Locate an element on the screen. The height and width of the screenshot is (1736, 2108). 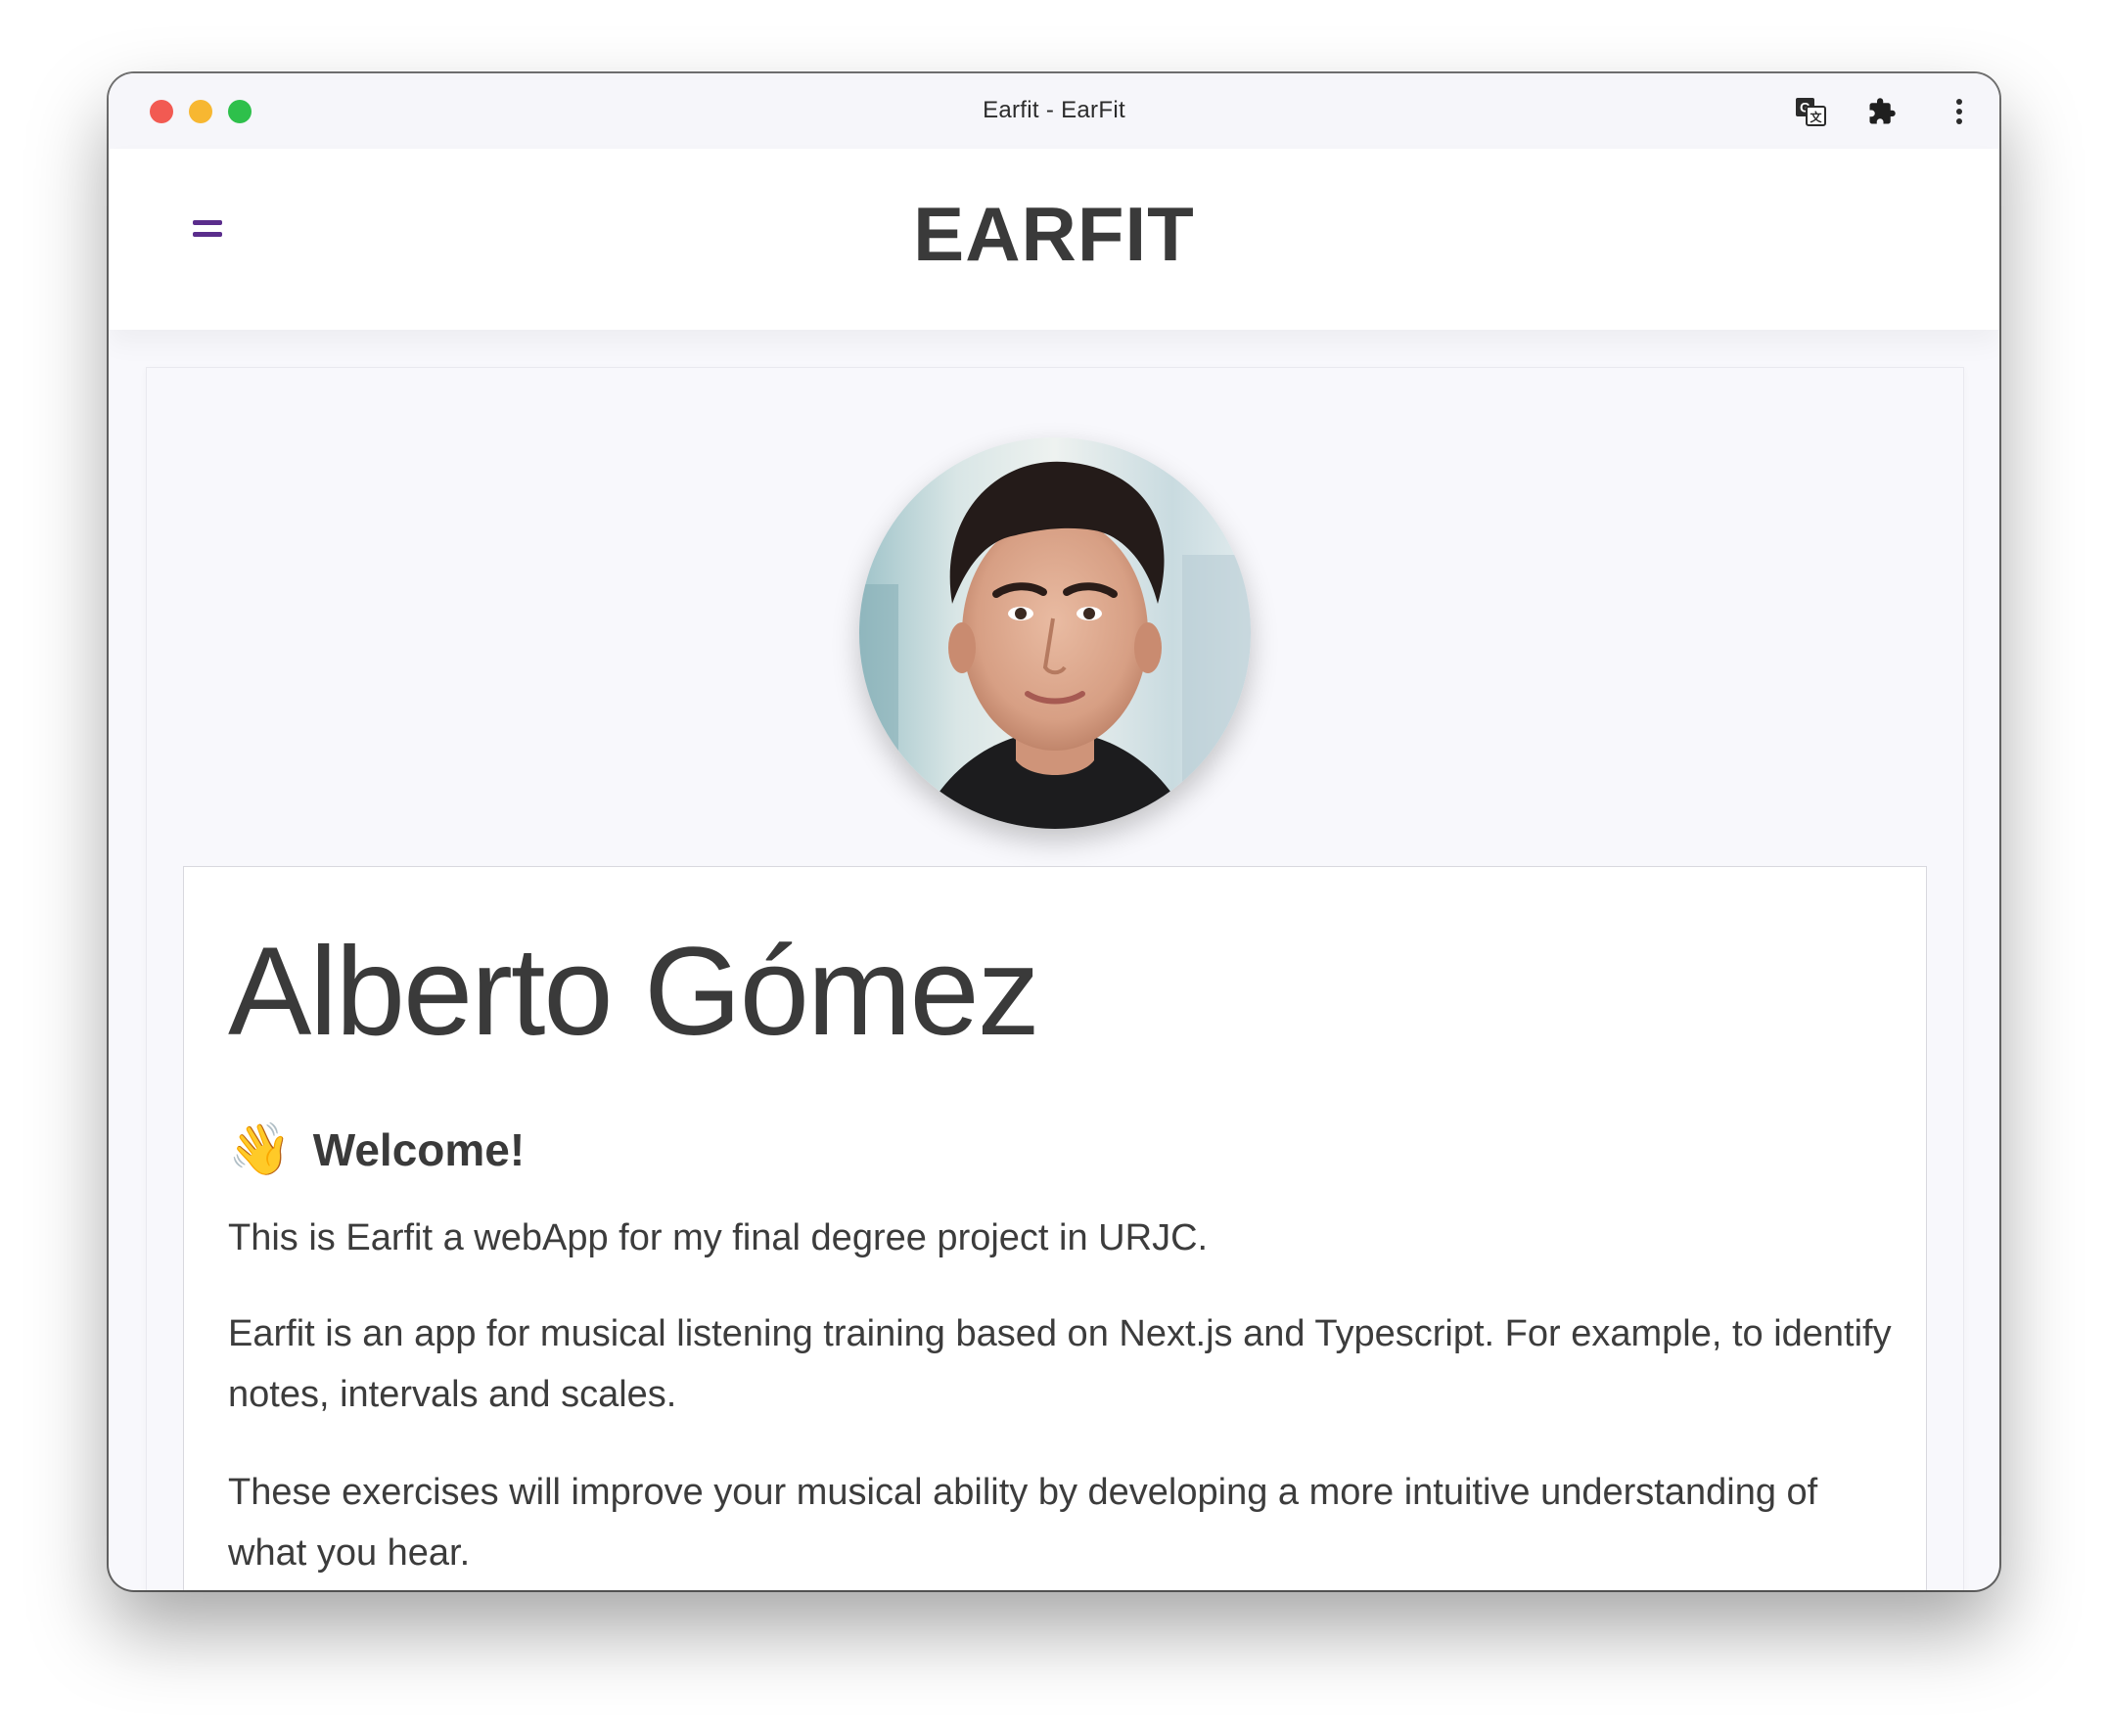
brand-title: EARFIT is located at coordinates (1054, 234).